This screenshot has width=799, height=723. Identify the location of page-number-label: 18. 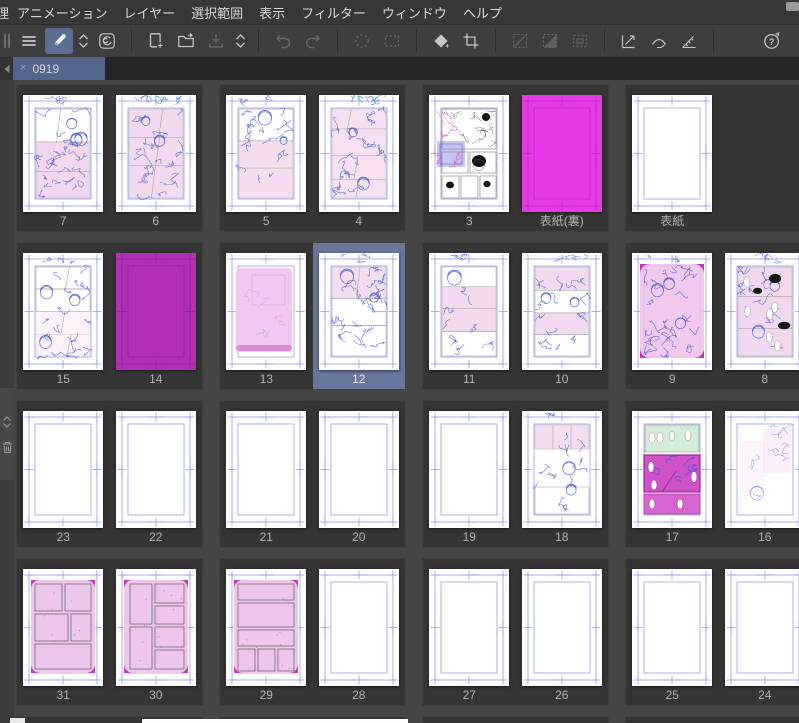
(562, 537).